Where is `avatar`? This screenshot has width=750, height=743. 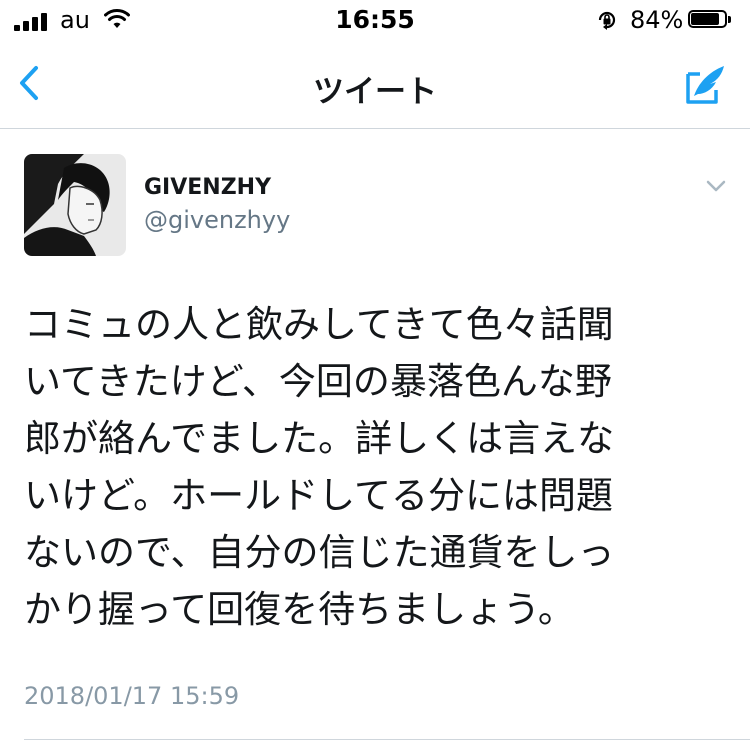
avatar is located at coordinates (75, 205).